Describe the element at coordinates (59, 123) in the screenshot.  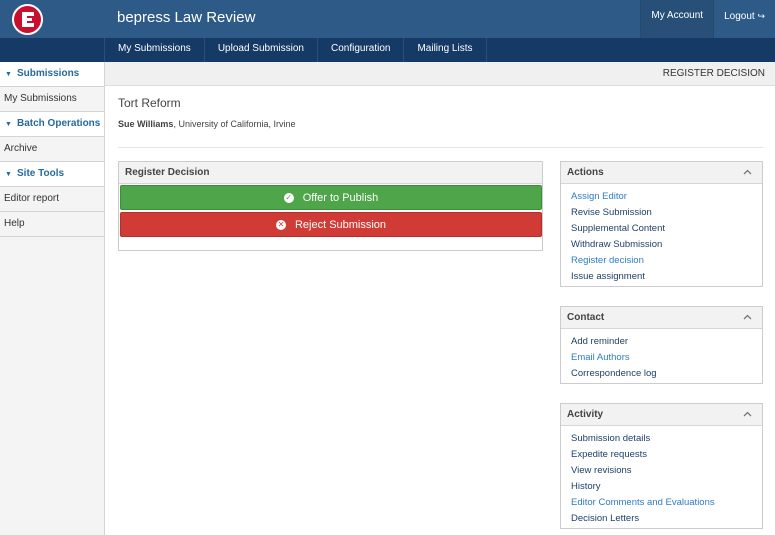
I see `sidebar-section-label: Batch Operations` at that location.